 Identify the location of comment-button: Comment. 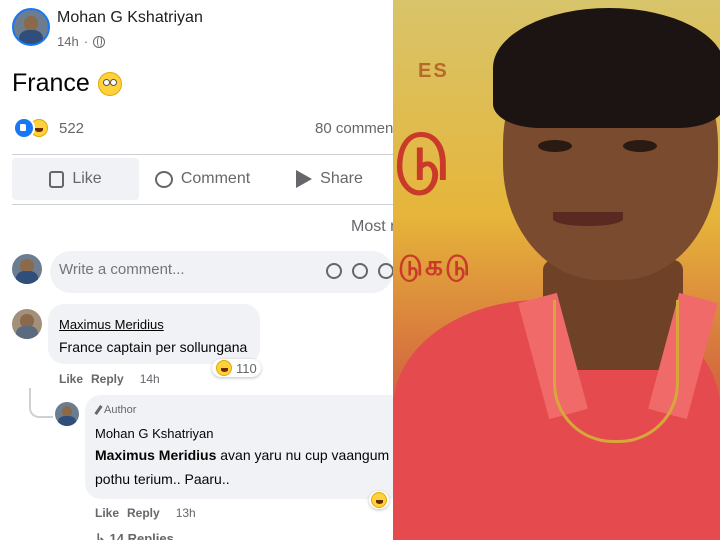
(202, 179).